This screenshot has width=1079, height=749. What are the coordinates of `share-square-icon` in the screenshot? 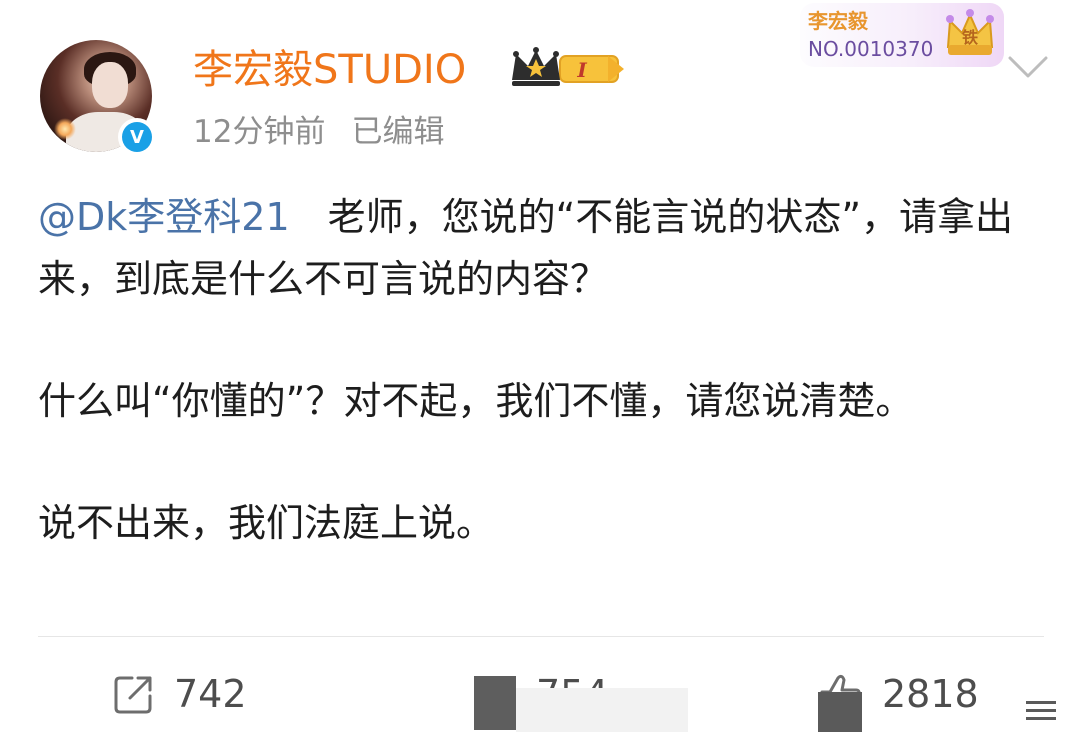 It's located at (133, 695).